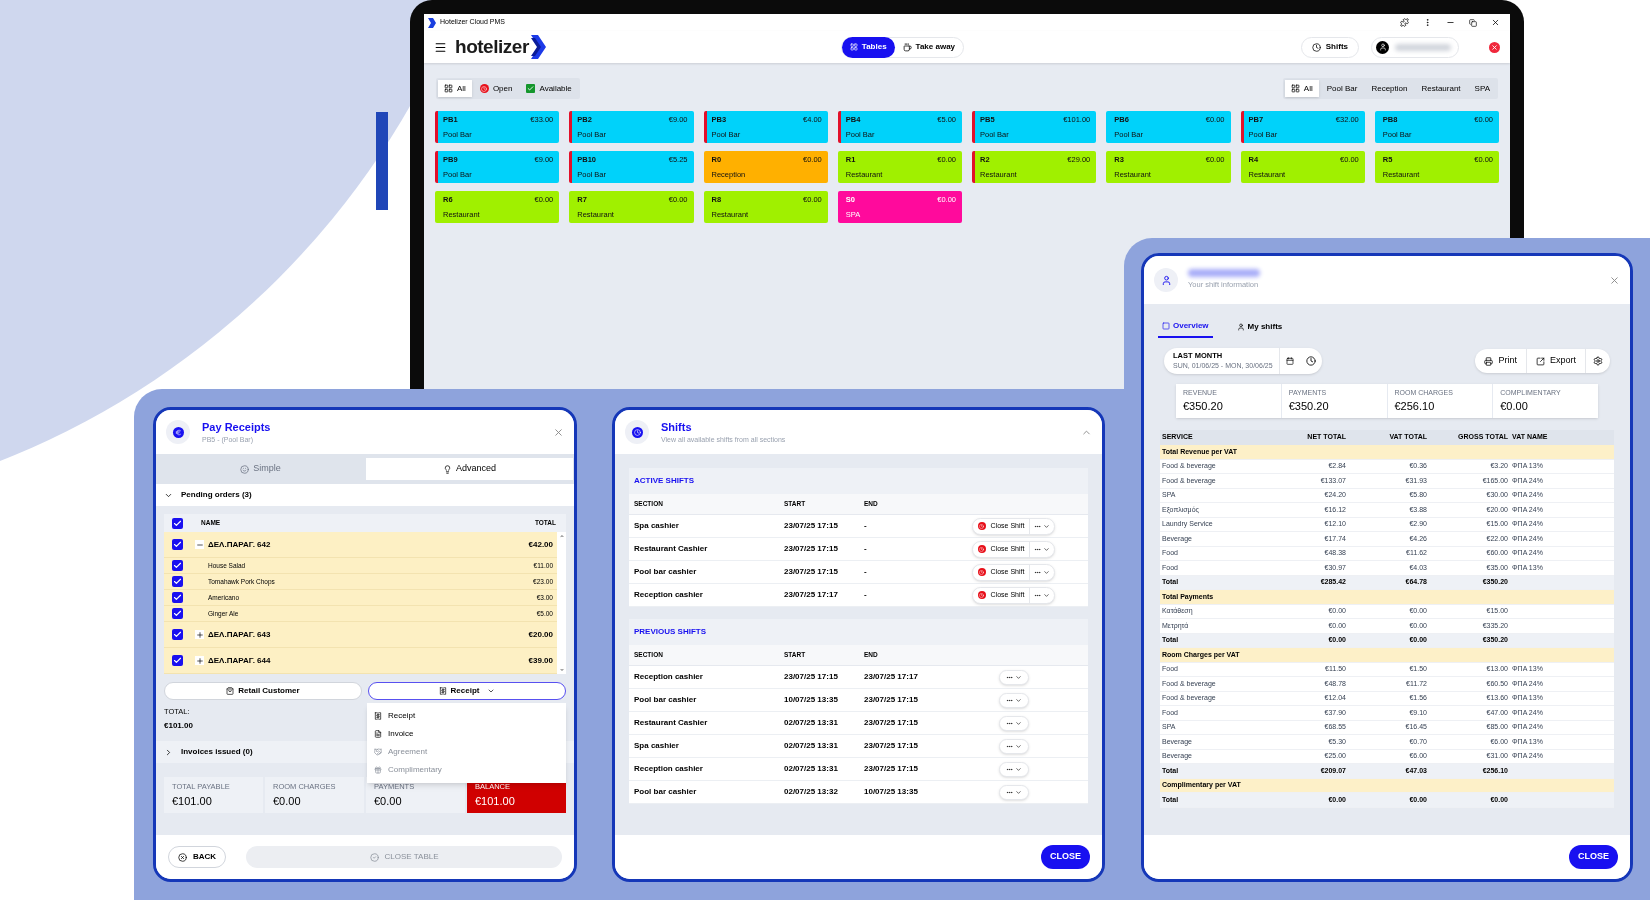  What do you see at coordinates (549, 88) in the screenshot?
I see `status-filter: Available` at bounding box center [549, 88].